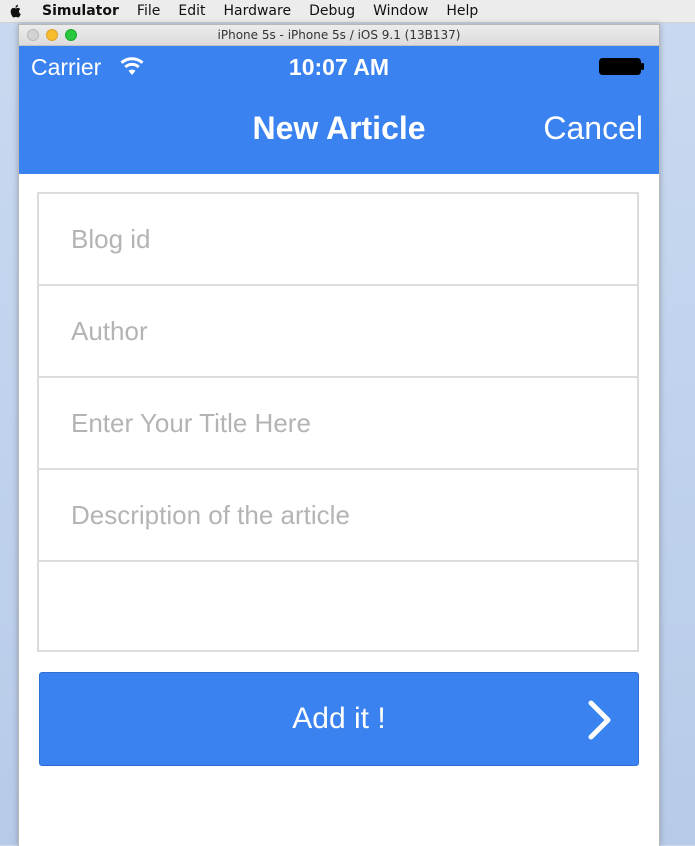 This screenshot has width=695, height=846. I want to click on menu-app-name: Simulator, so click(80, 11).